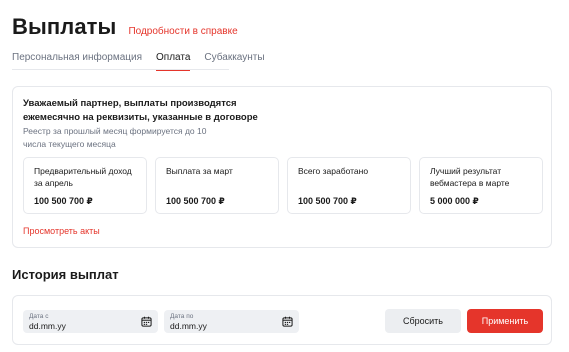 The image size is (569, 352). I want to click on page-title: Выплаты, so click(64, 26).